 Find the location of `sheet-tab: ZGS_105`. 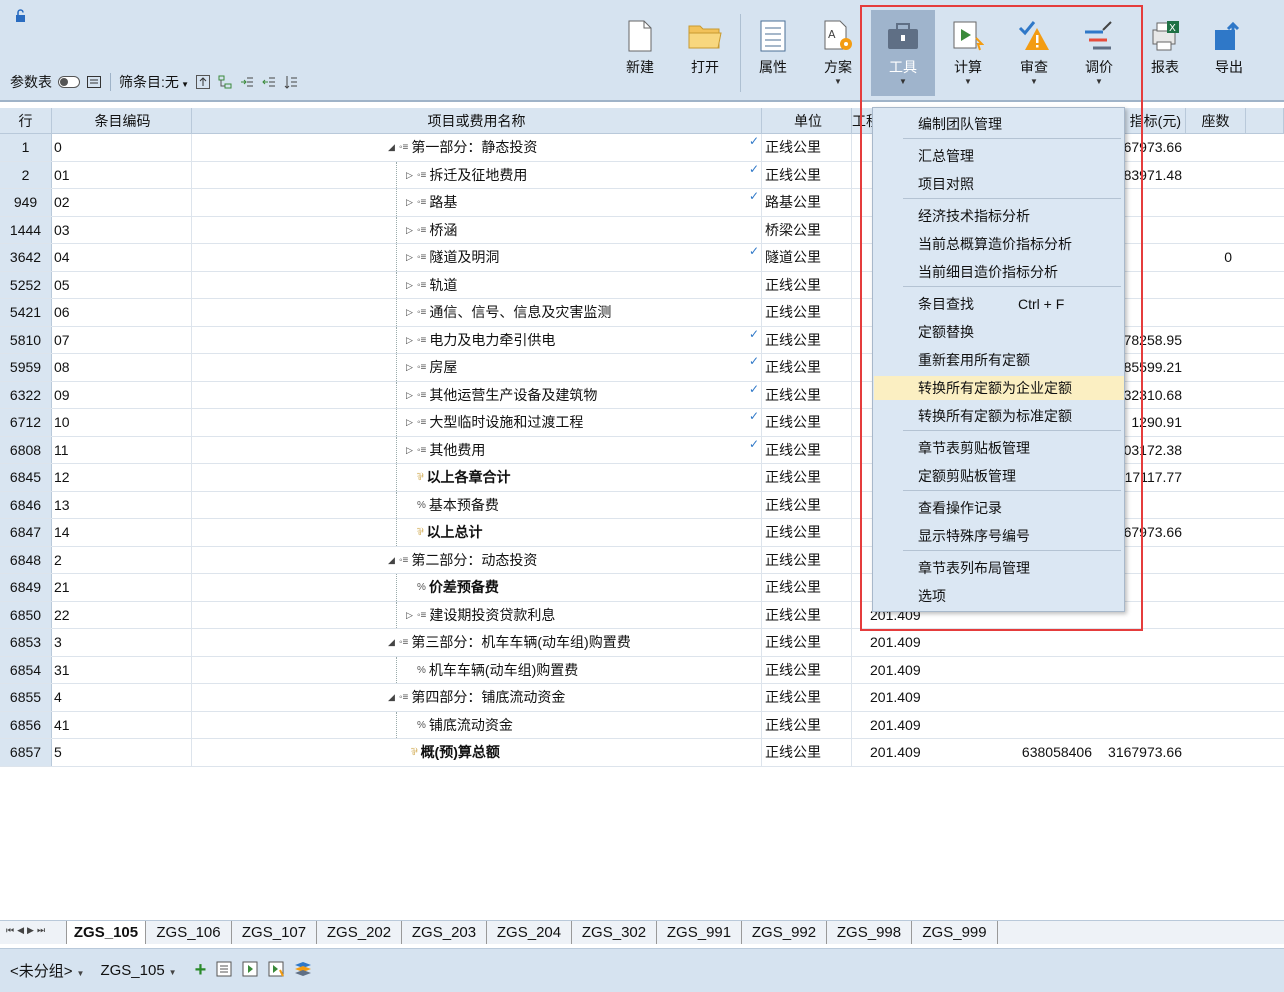

sheet-tab: ZGS_105 is located at coordinates (106, 932).